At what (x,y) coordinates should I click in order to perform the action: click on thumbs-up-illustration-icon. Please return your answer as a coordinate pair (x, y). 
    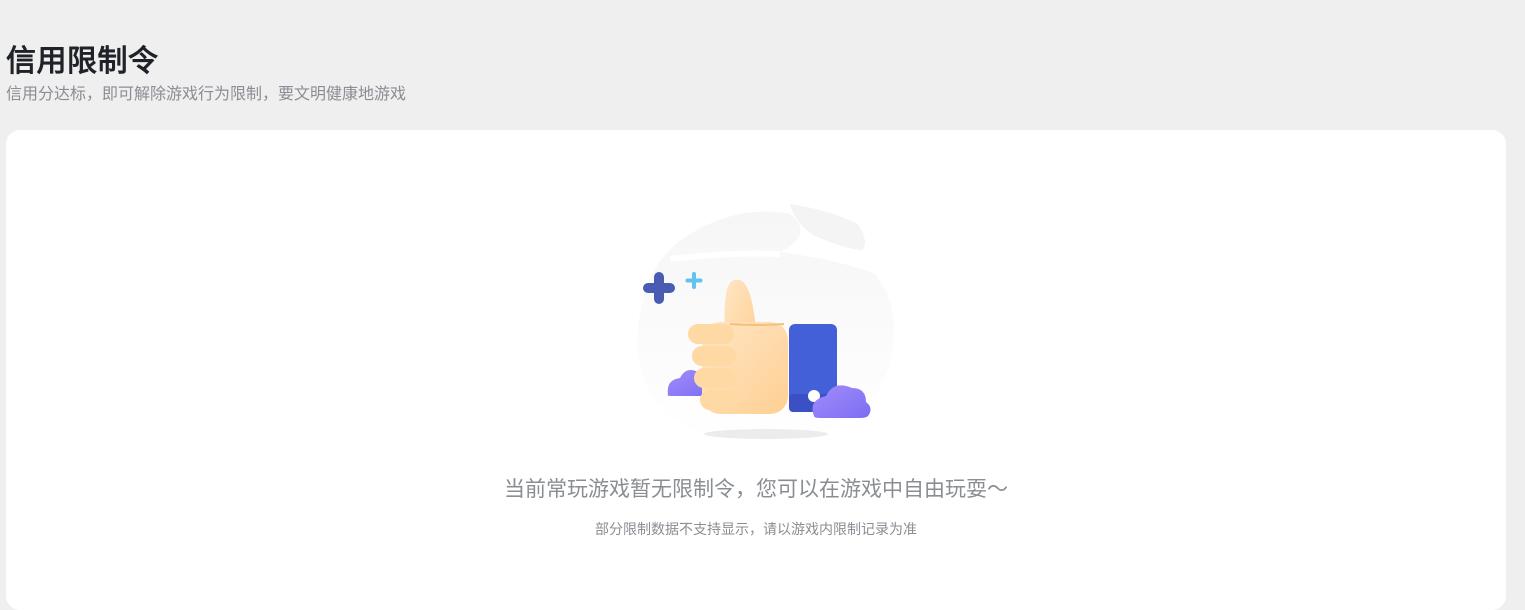
    Looking at the image, I should click on (765, 327).